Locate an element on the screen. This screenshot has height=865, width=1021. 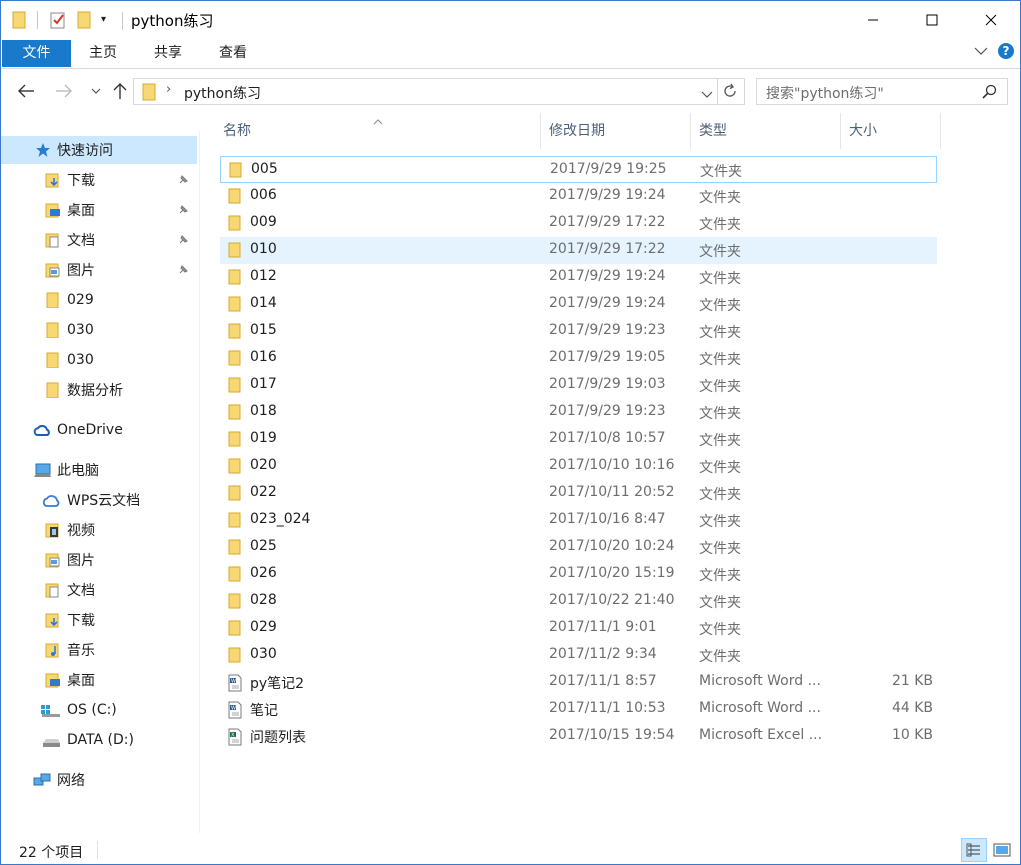
close-button is located at coordinates (991, 20).